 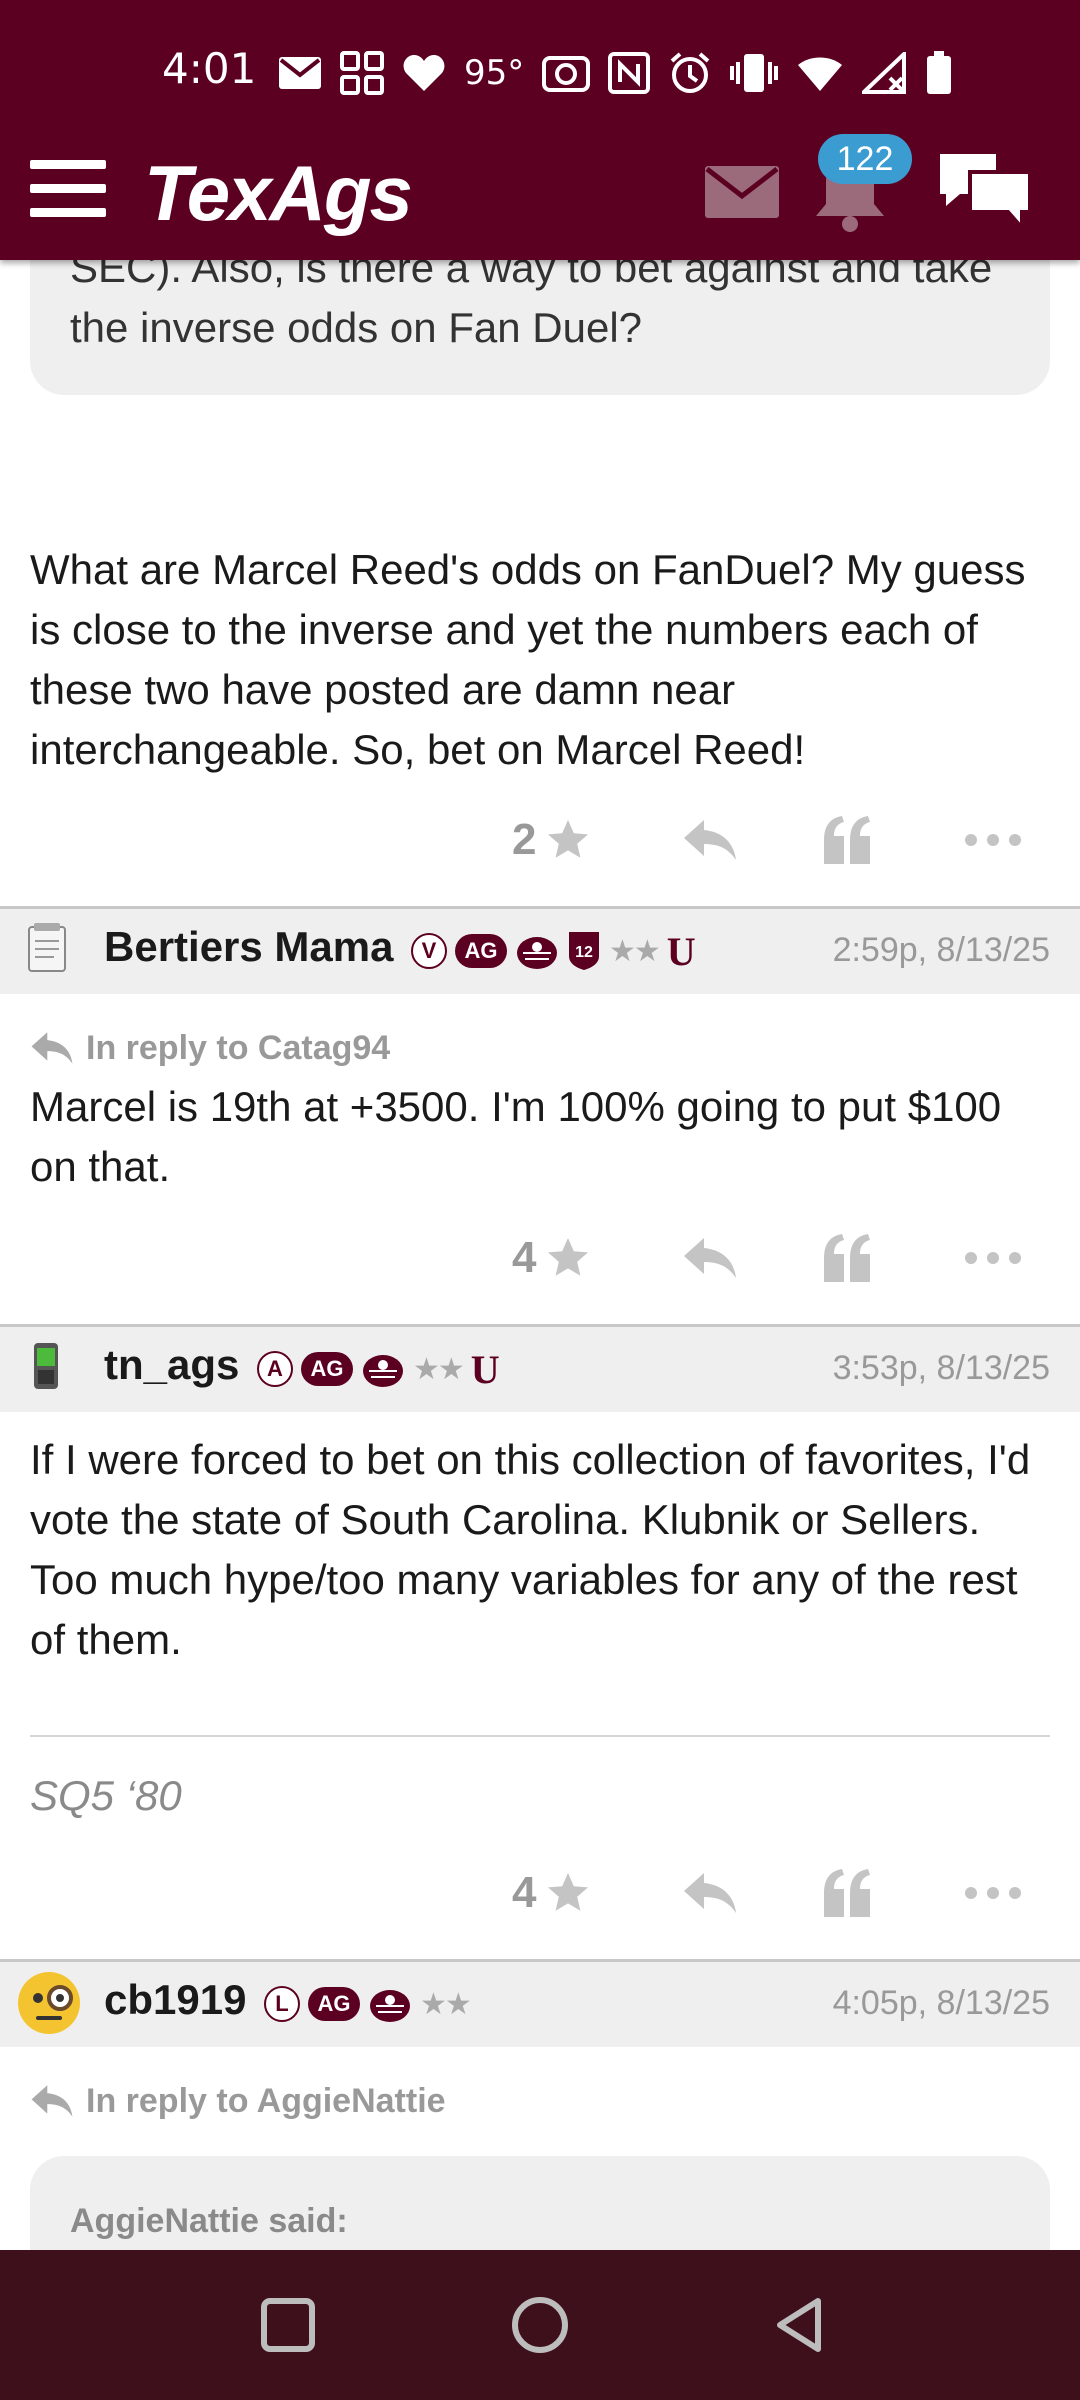 I want to click on post-actions: 2, so click(x=540, y=840).